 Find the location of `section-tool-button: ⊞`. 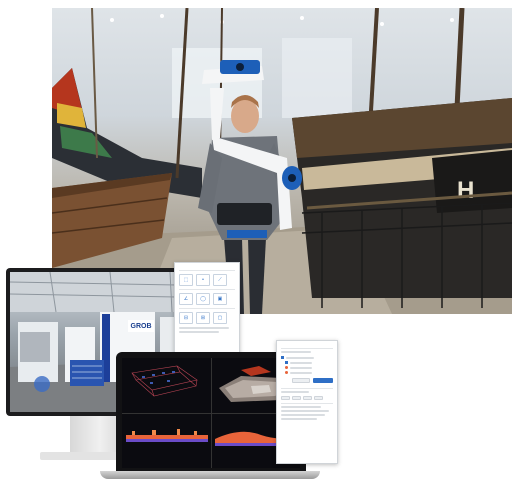

section-tool-button: ⊞ is located at coordinates (203, 318).